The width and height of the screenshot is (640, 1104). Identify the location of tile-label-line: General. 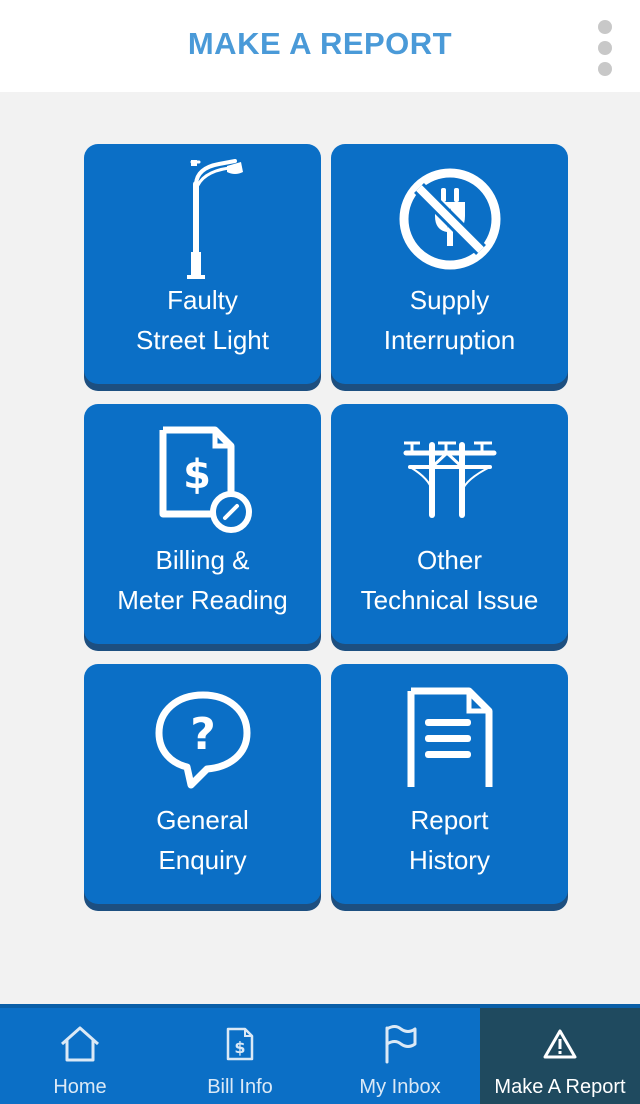
(202, 820).